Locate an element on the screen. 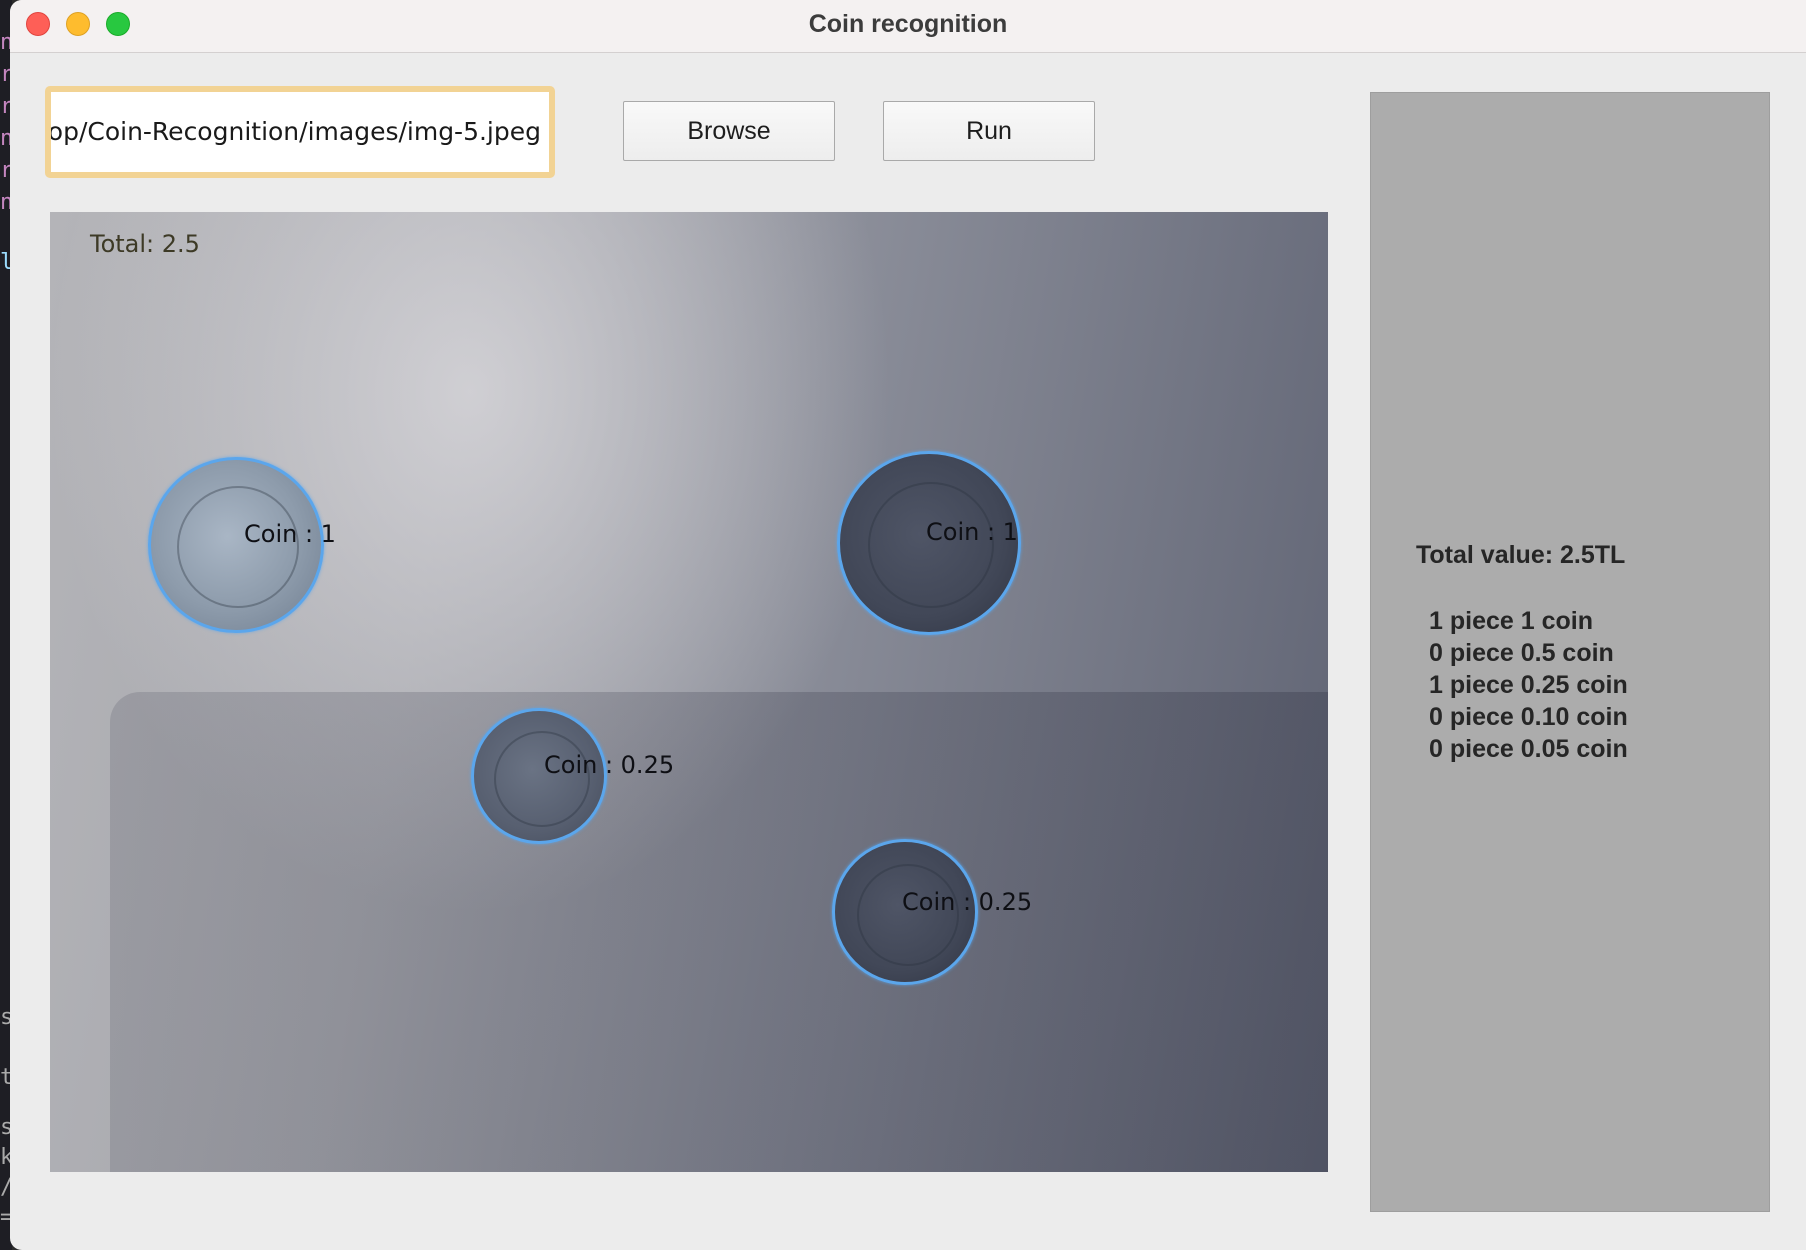 The width and height of the screenshot is (1806, 1250). file-path-field: top/Coin-Recognition/images/img-5.jpeg is located at coordinates (300, 132).